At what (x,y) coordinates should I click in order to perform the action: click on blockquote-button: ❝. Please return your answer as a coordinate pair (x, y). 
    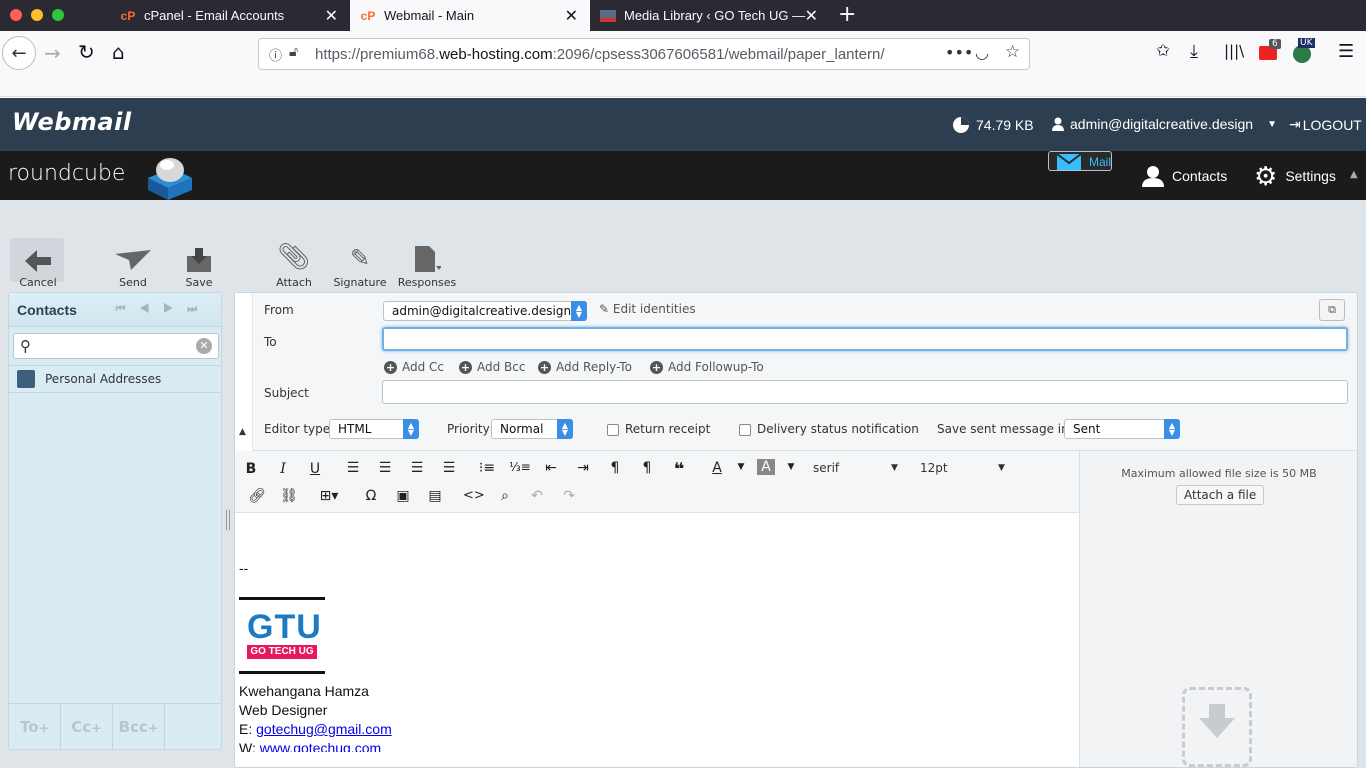
    Looking at the image, I should click on (679, 469).